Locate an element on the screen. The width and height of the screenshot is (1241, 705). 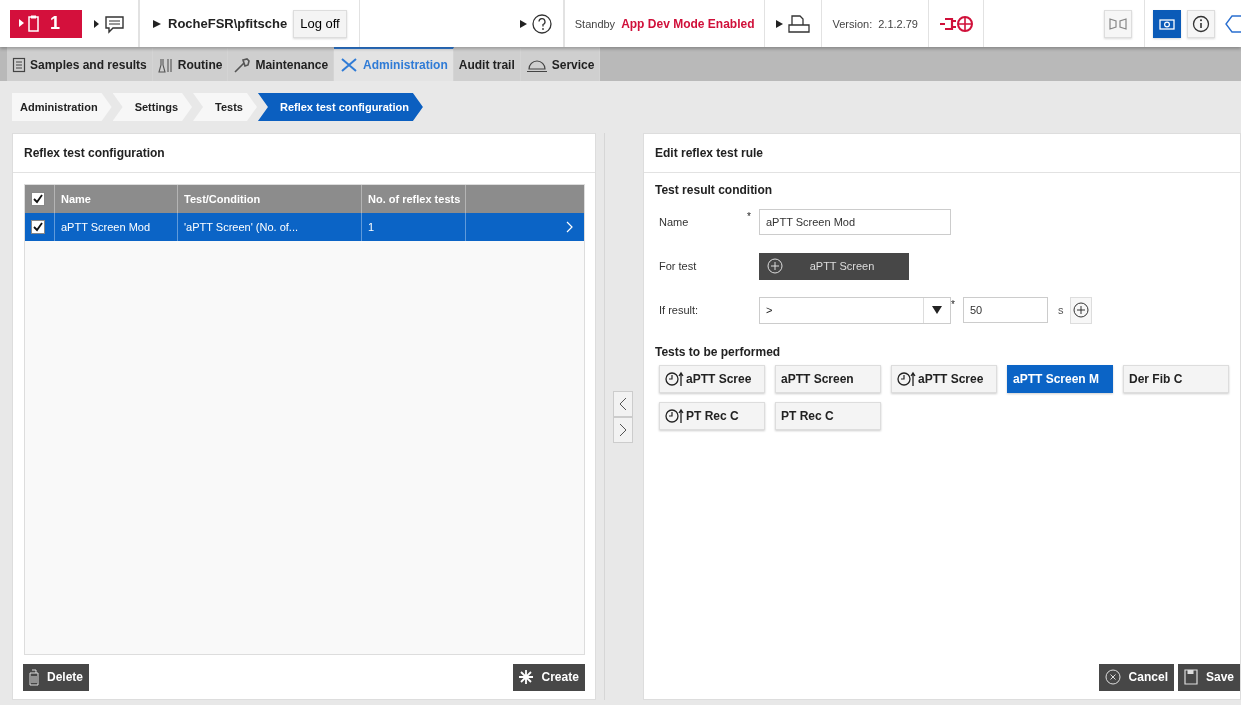
mode-text: App Dev Mode Enabled is located at coordinates (688, 23).